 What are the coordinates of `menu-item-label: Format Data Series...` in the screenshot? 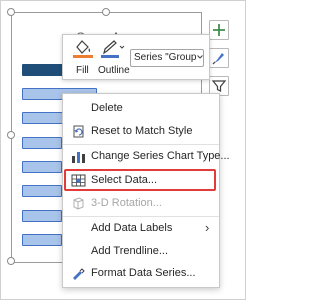 It's located at (143, 273).